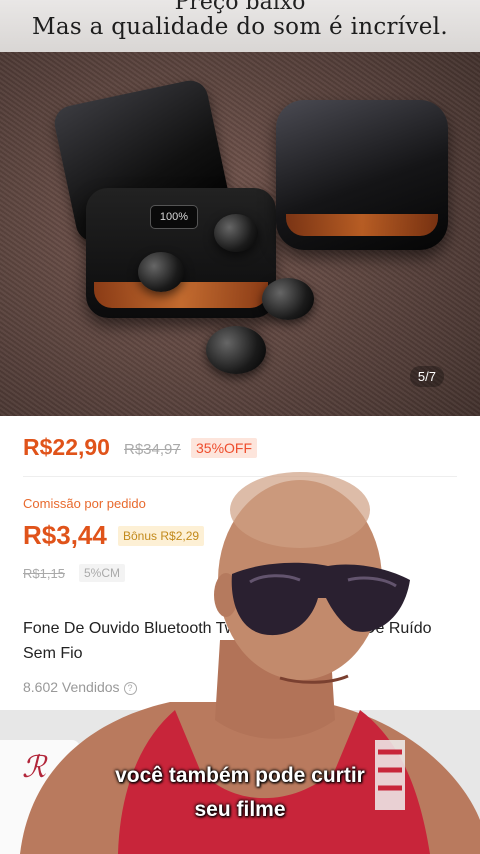  Describe the element at coordinates (362, 175) in the screenshot. I see `earbud-case-closed` at that location.